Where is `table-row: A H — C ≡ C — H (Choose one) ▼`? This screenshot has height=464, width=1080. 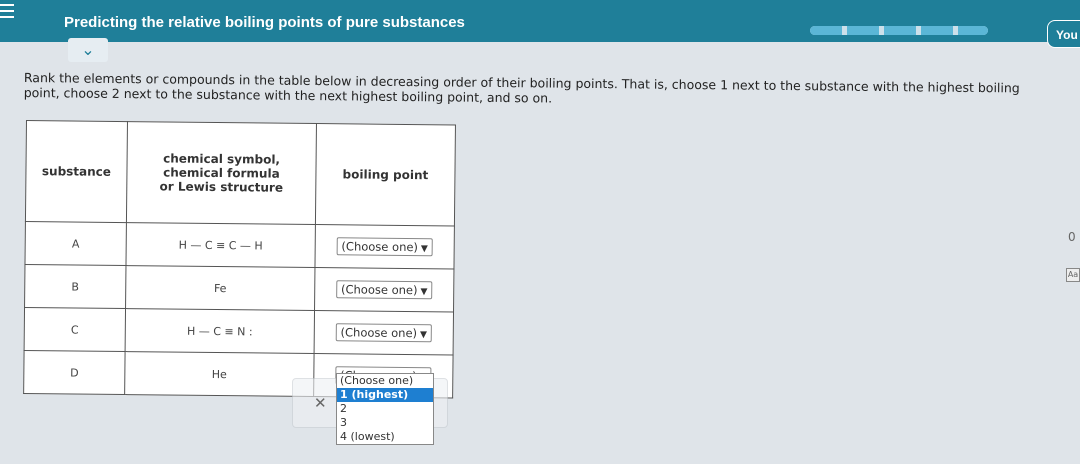 table-row: A H — C ≡ C — H (Choose one) ▼ is located at coordinates (239, 245).